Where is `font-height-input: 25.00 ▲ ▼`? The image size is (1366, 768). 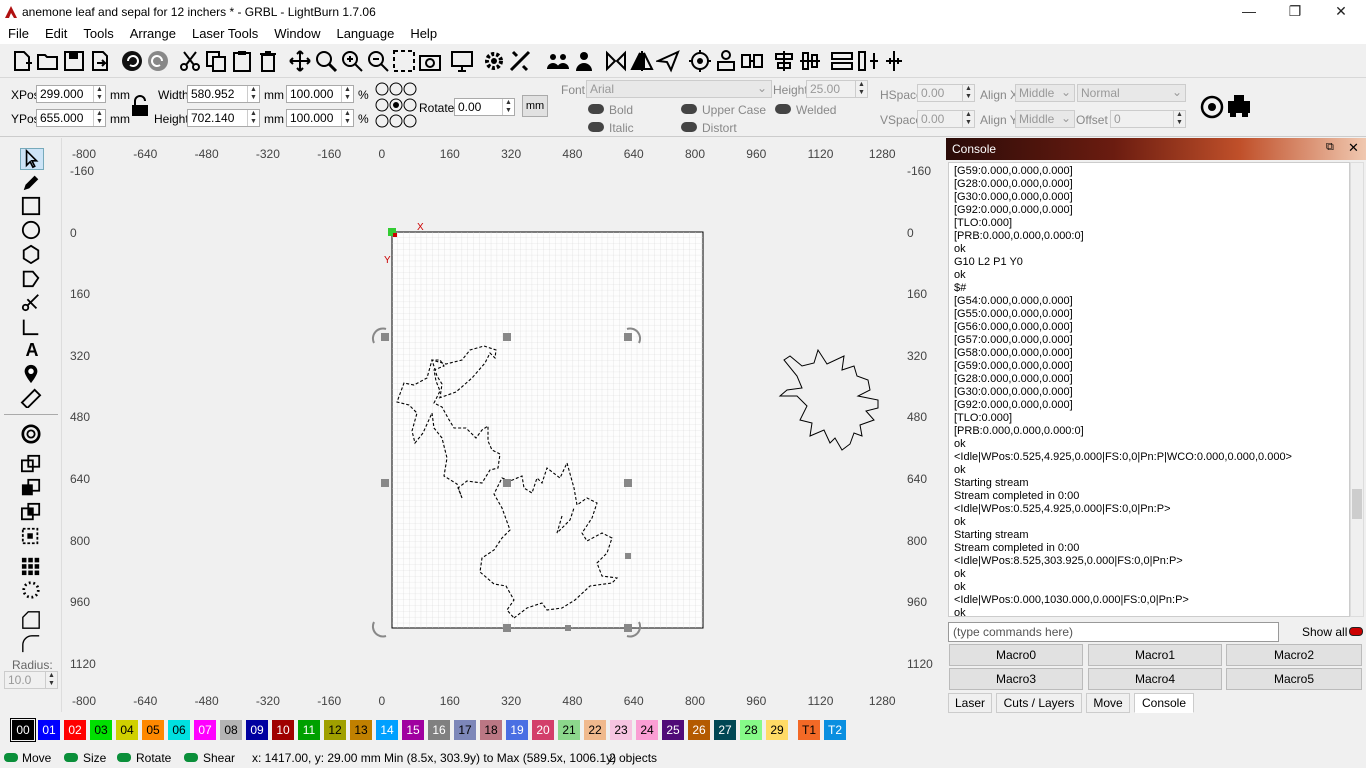 font-height-input: 25.00 ▲ ▼ is located at coordinates (837, 89).